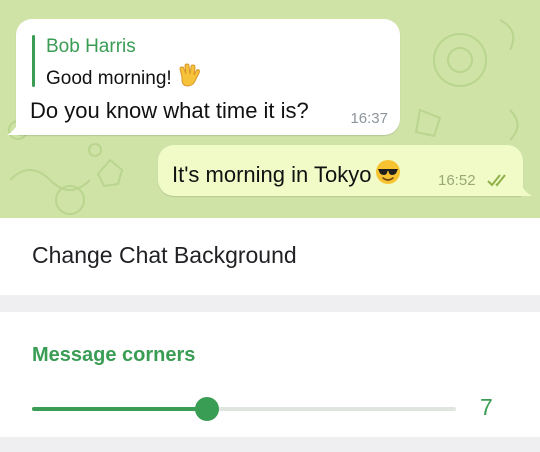 The width and height of the screenshot is (540, 452). I want to click on change-chat-background-label: Change Chat Background, so click(164, 255).